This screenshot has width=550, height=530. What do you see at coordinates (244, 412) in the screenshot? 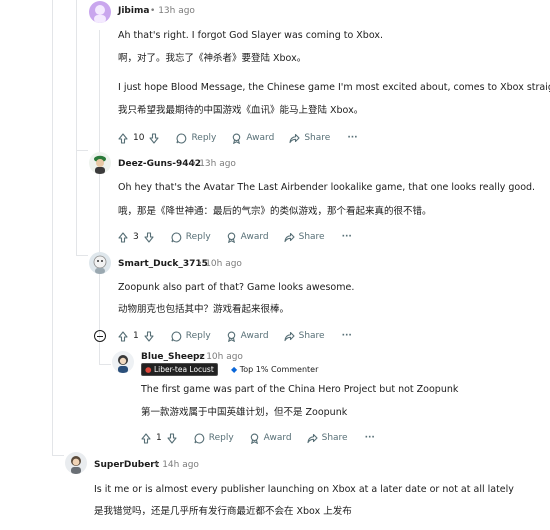
I see `comment-text-zh: 第一款游戏属于中国英雄计划，但不是 Zoopunk` at bounding box center [244, 412].